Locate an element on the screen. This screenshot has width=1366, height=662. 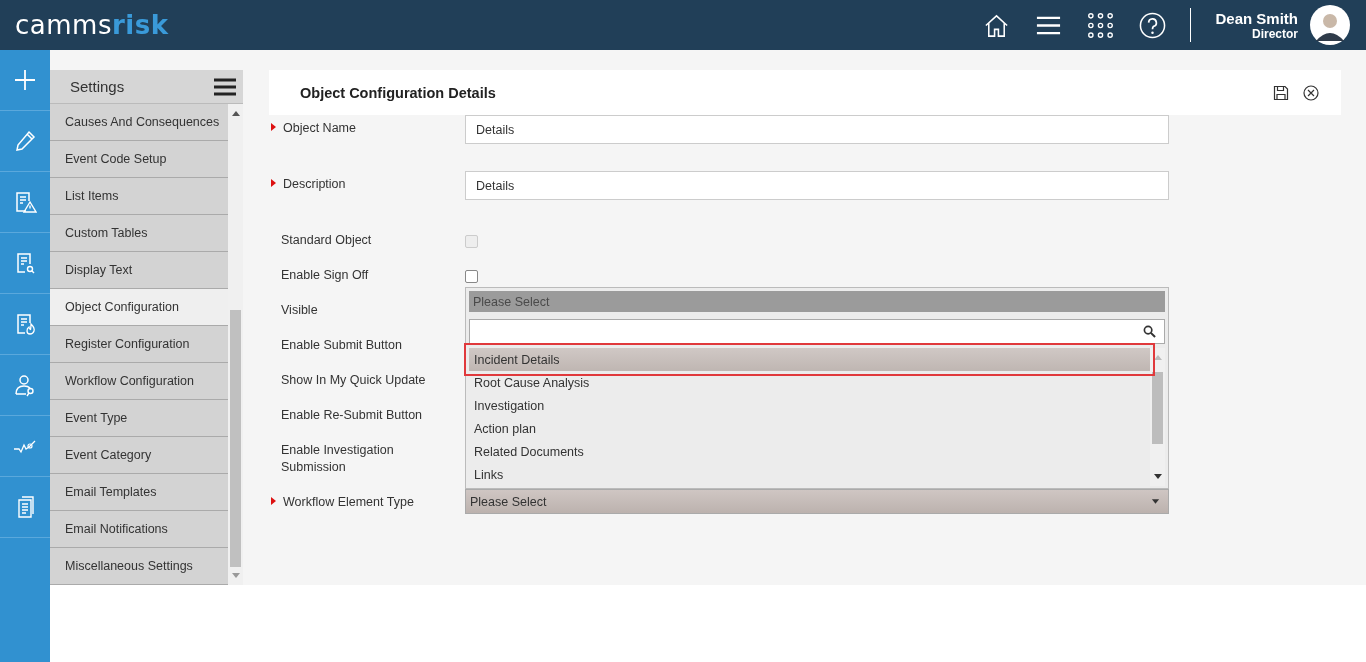
sidebar-item: Display Text is located at coordinates (139, 270).